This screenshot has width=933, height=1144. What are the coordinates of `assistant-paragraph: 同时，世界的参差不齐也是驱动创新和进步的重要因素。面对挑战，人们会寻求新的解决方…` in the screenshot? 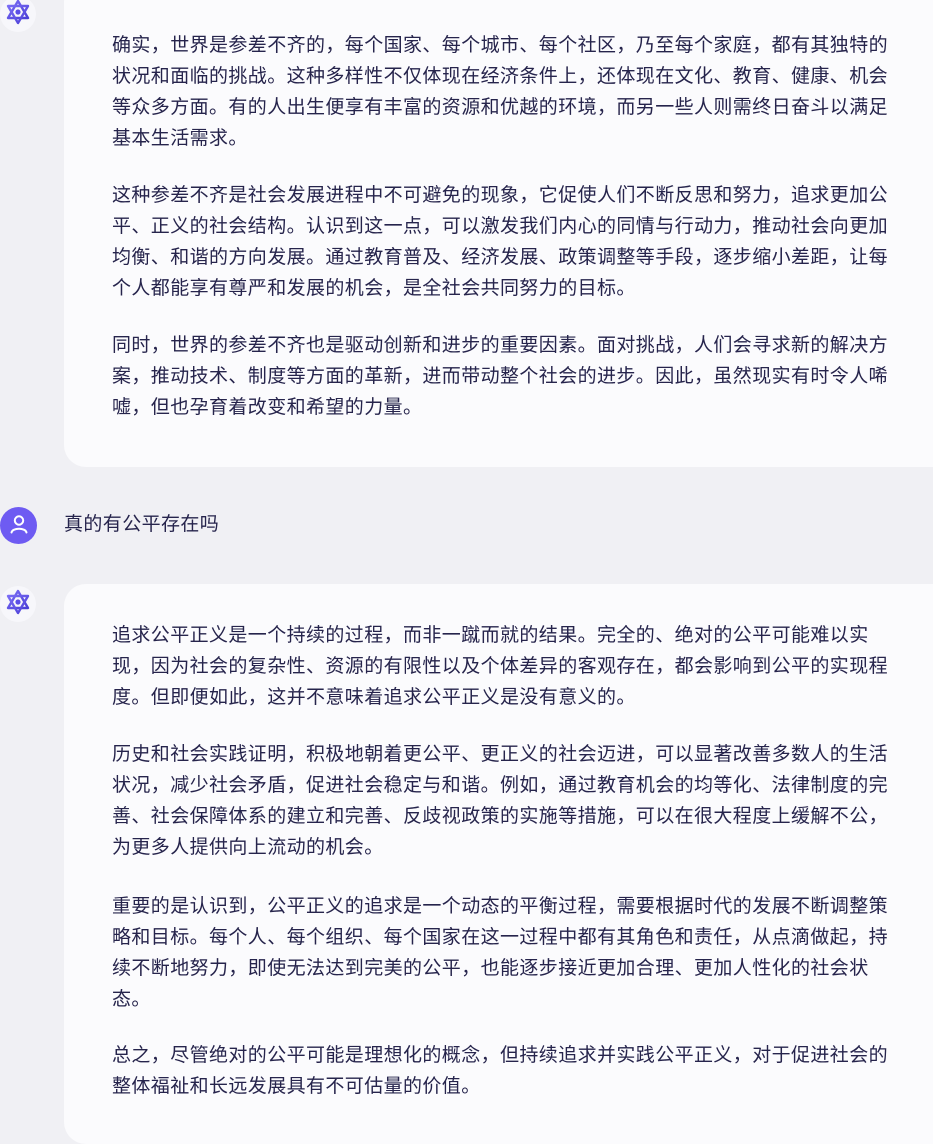 It's located at (500, 376).